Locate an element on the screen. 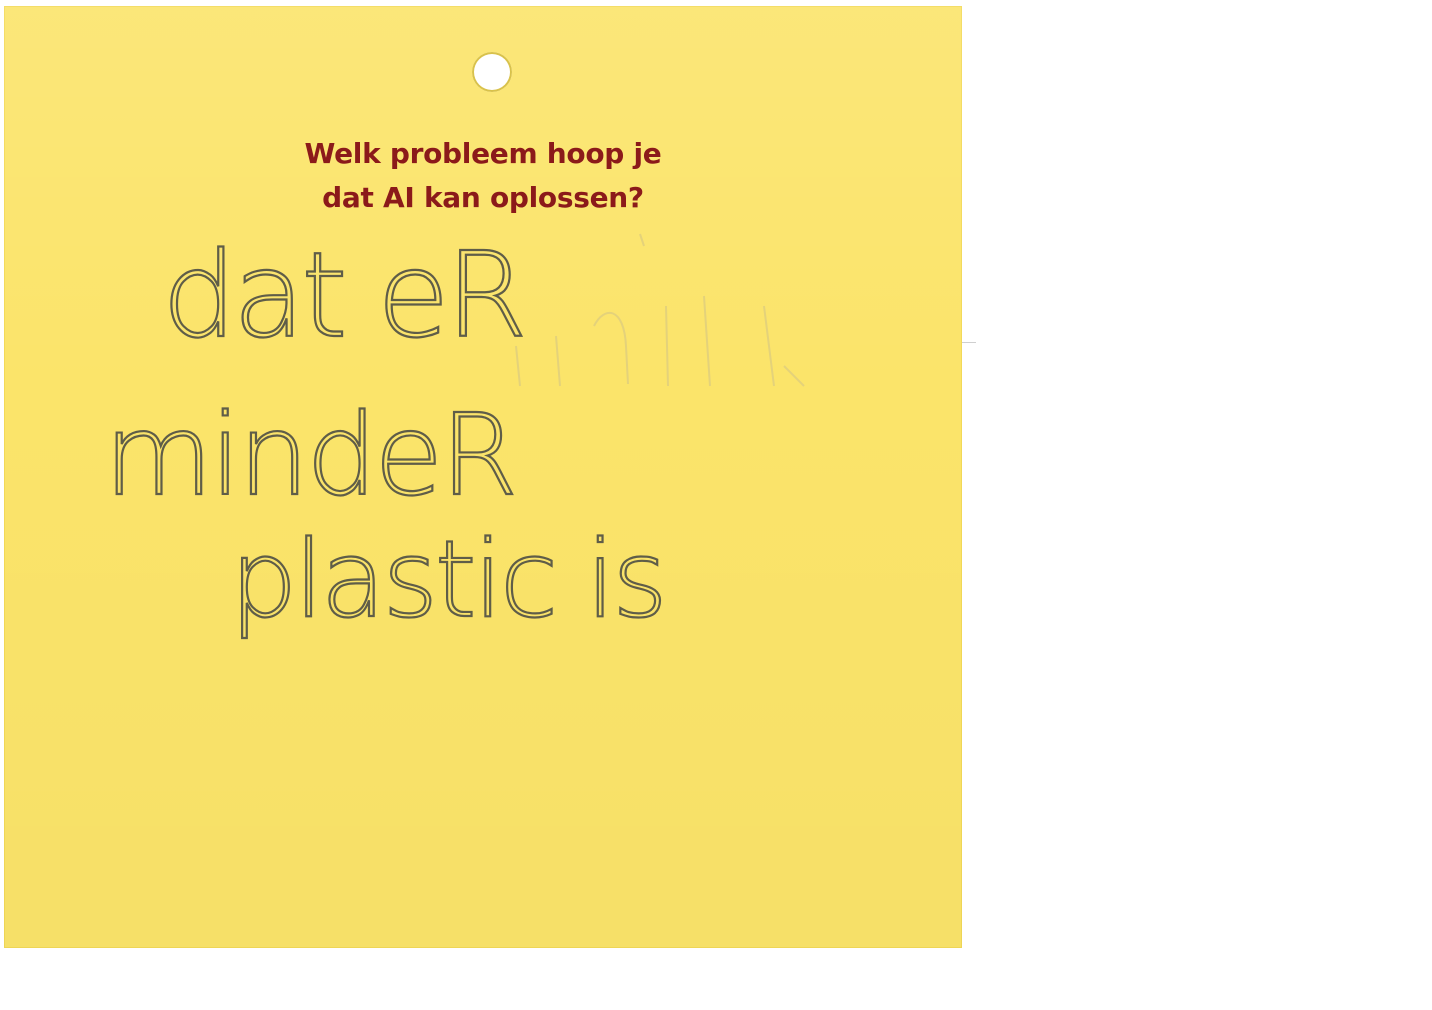 This screenshot has width=1432, height=1010. answer-line-3: plastic is is located at coordinates (447, 579).